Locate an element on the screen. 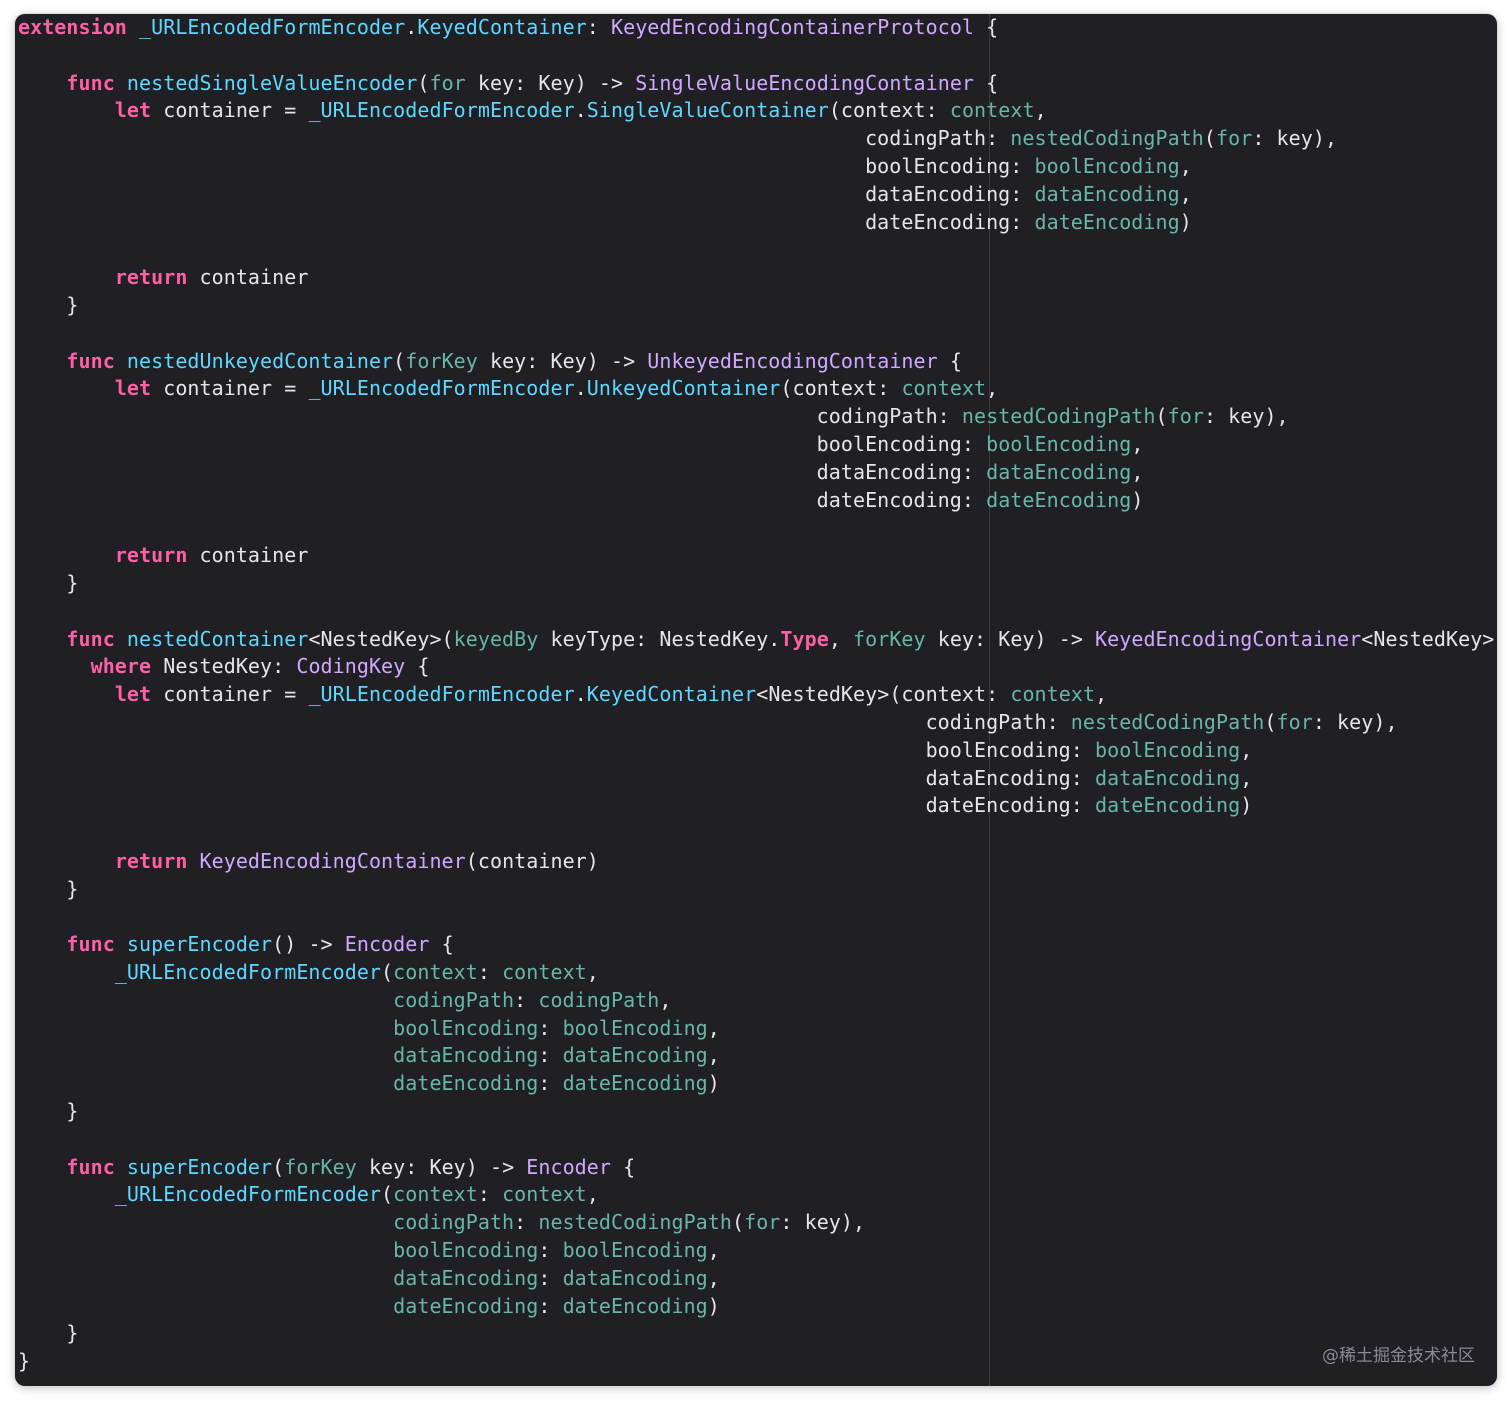 This screenshot has height=1401, width=1512. code-token: <NestedKey>( is located at coordinates (381, 638).